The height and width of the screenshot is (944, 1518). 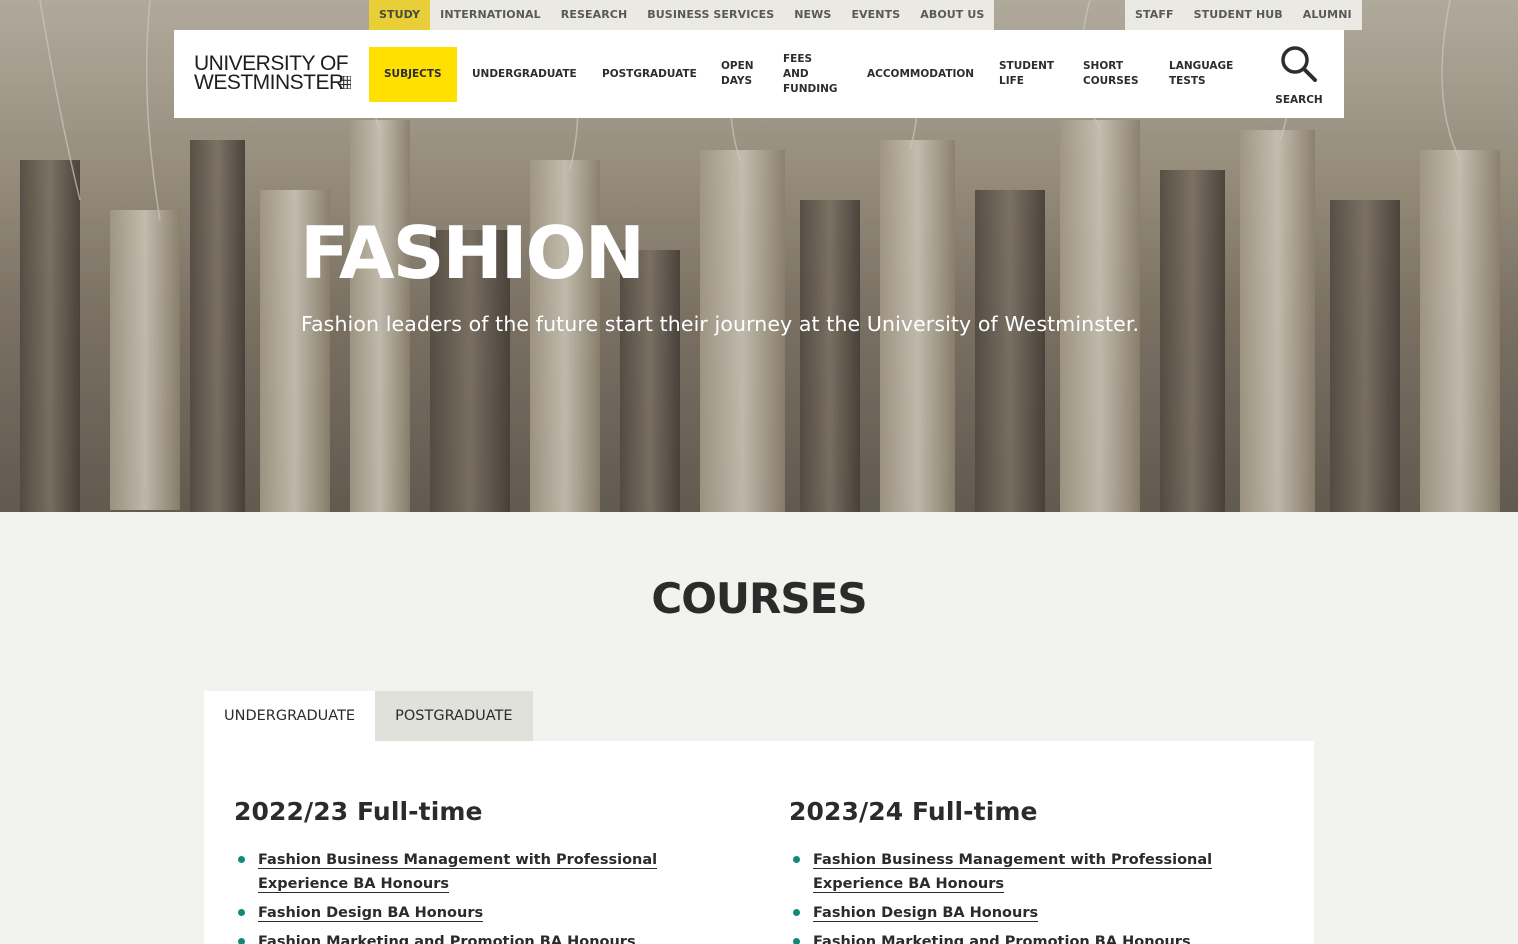 What do you see at coordinates (1299, 100) in the screenshot?
I see `search-label: SEARCH` at bounding box center [1299, 100].